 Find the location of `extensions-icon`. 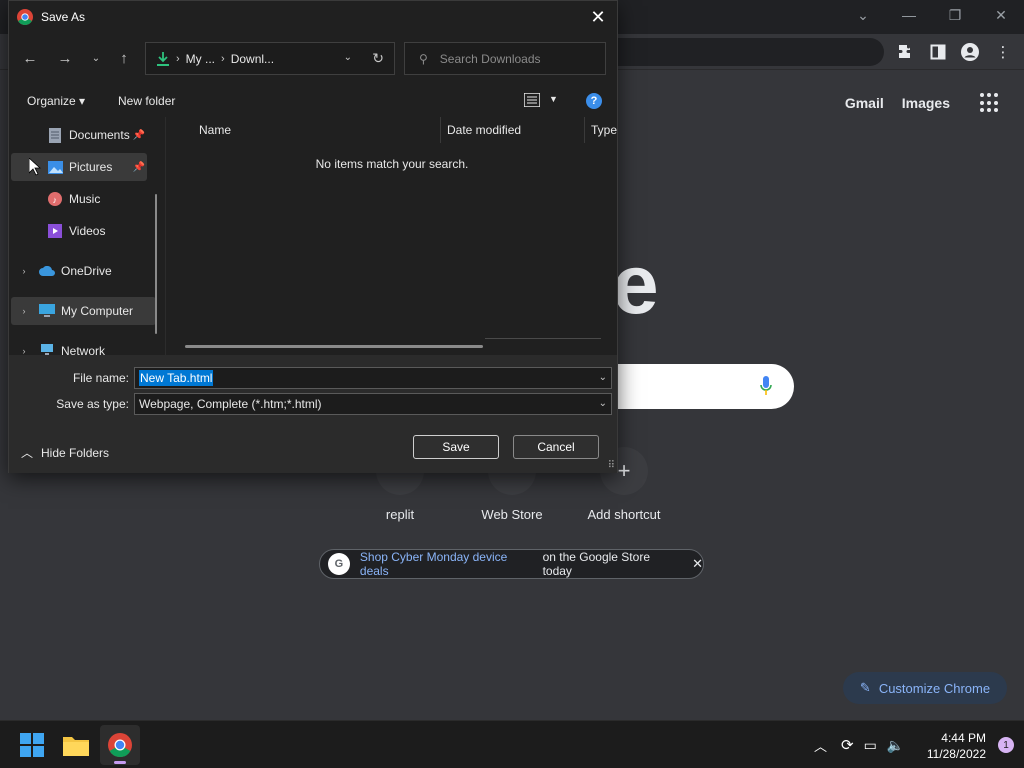

extensions-icon is located at coordinates (906, 52).